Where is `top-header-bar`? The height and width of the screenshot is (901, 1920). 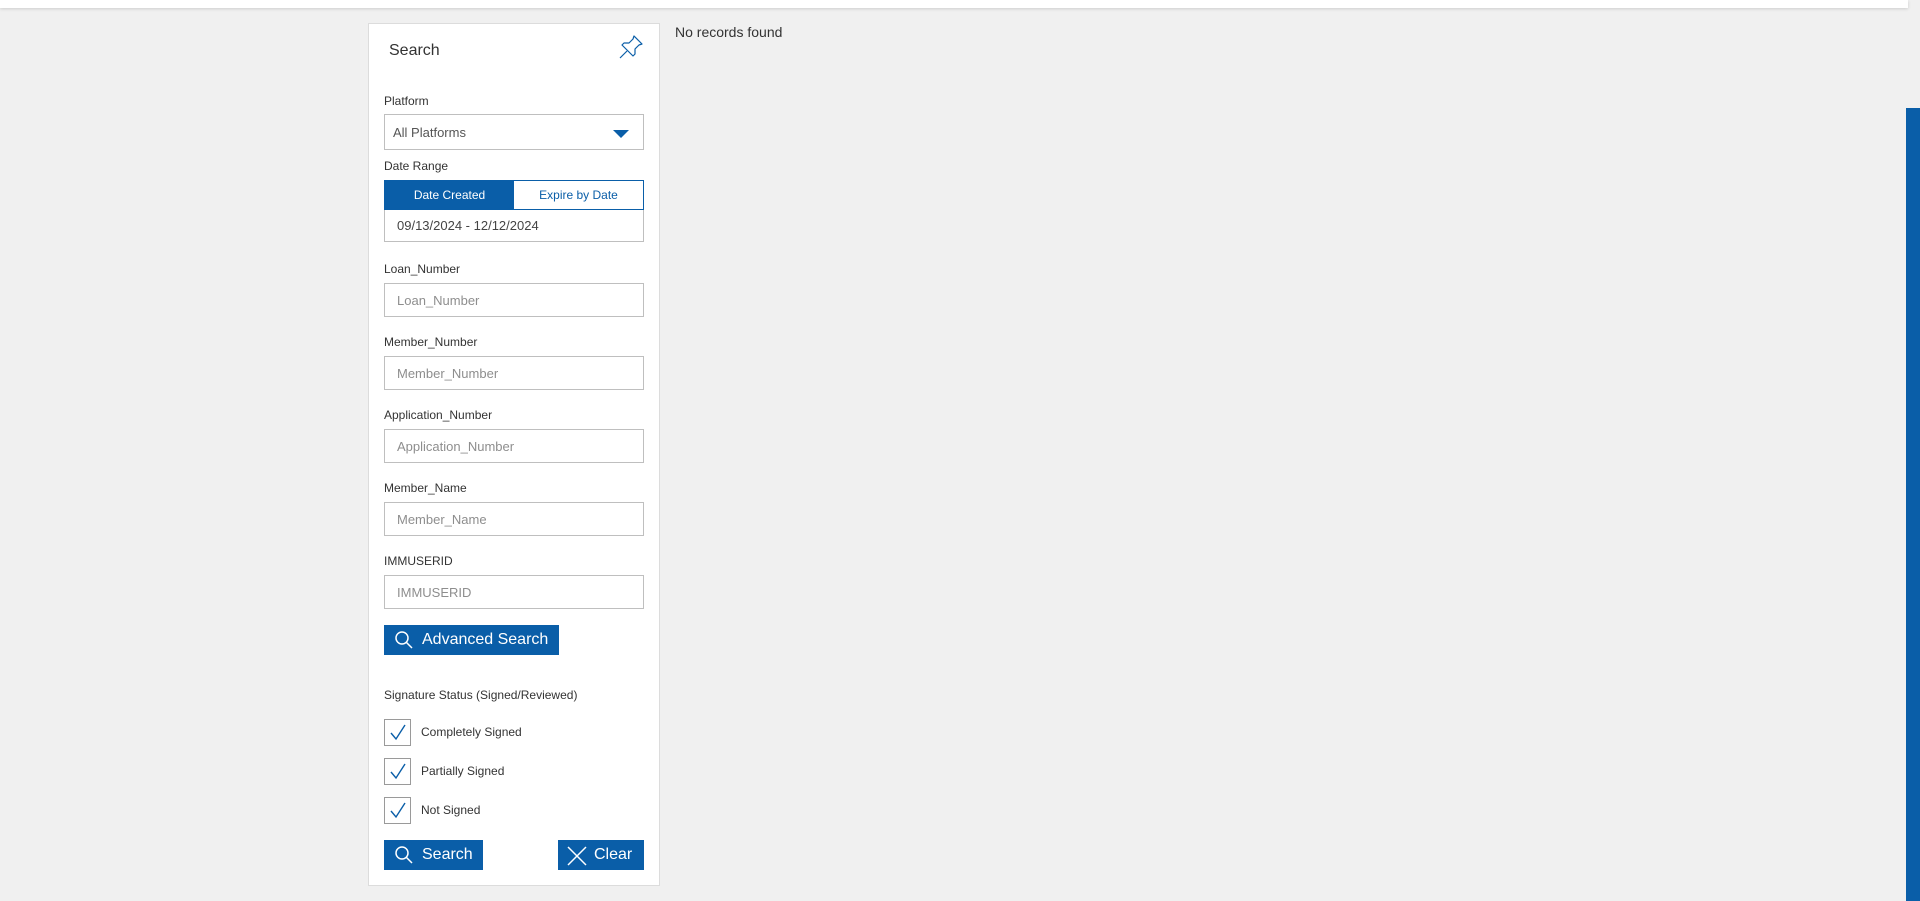
top-header-bar is located at coordinates (954, 4).